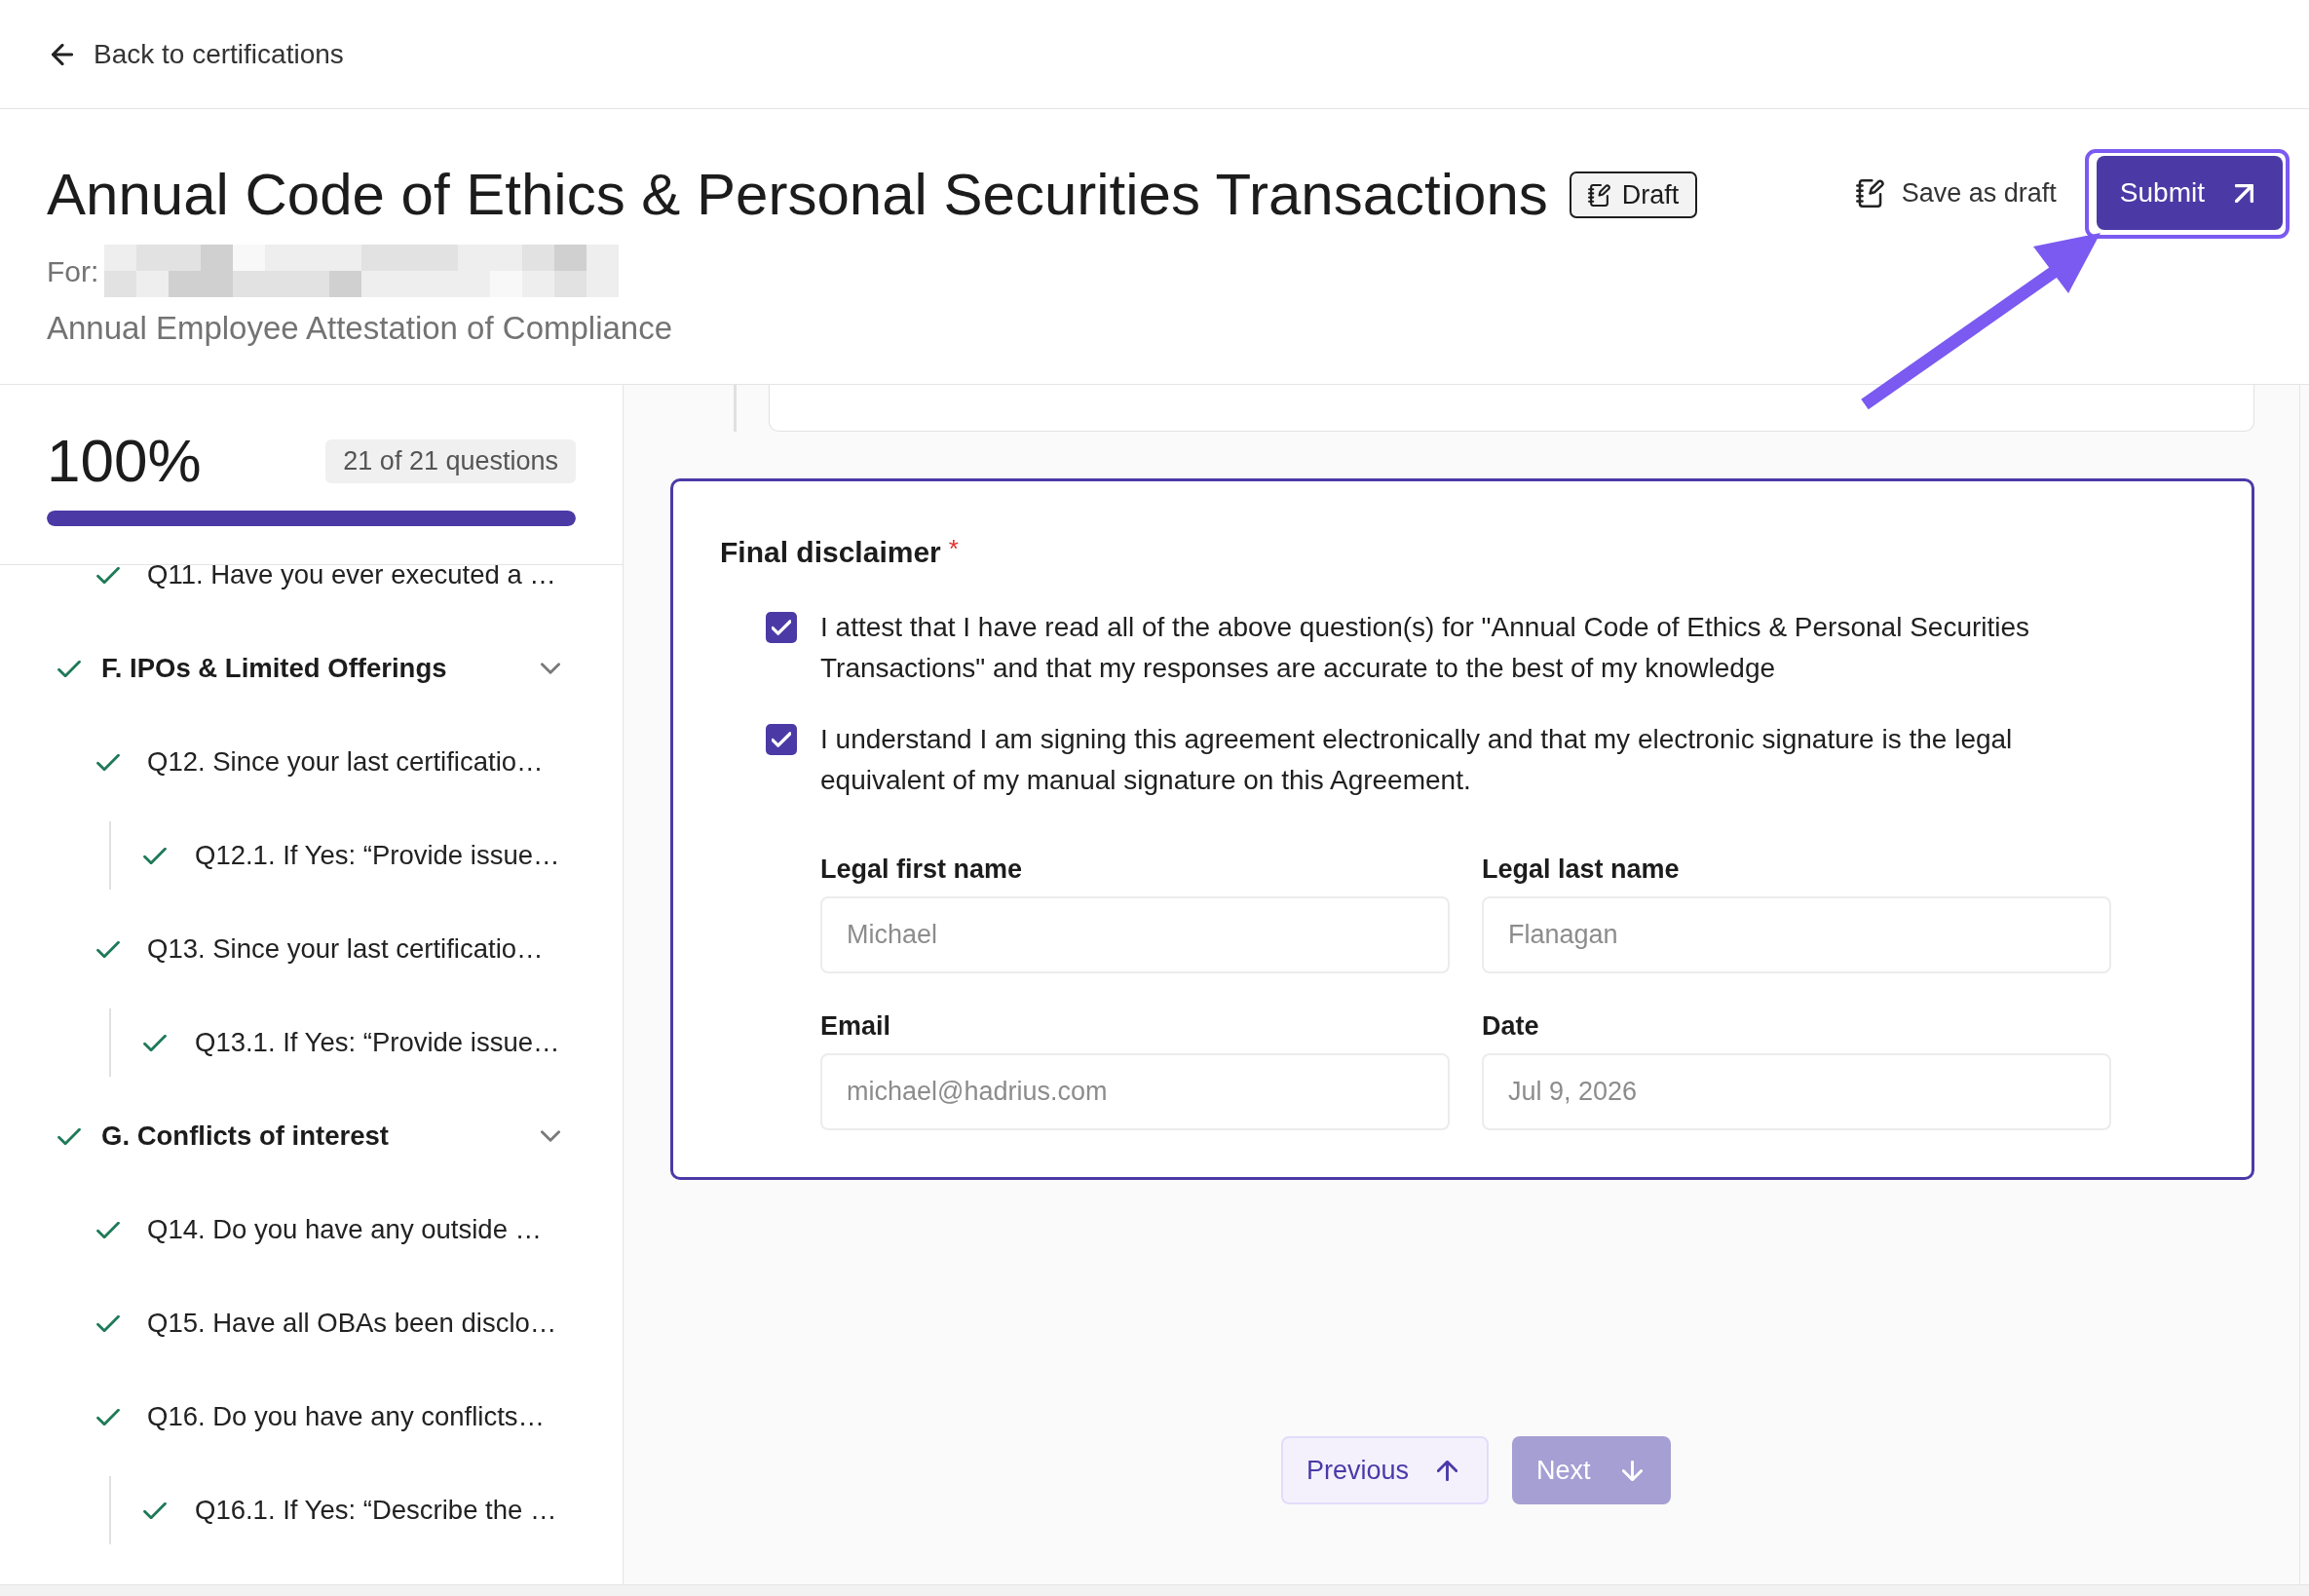 Image resolution: width=2309 pixels, height=1596 pixels. I want to click on field-label: Email, so click(856, 1026).